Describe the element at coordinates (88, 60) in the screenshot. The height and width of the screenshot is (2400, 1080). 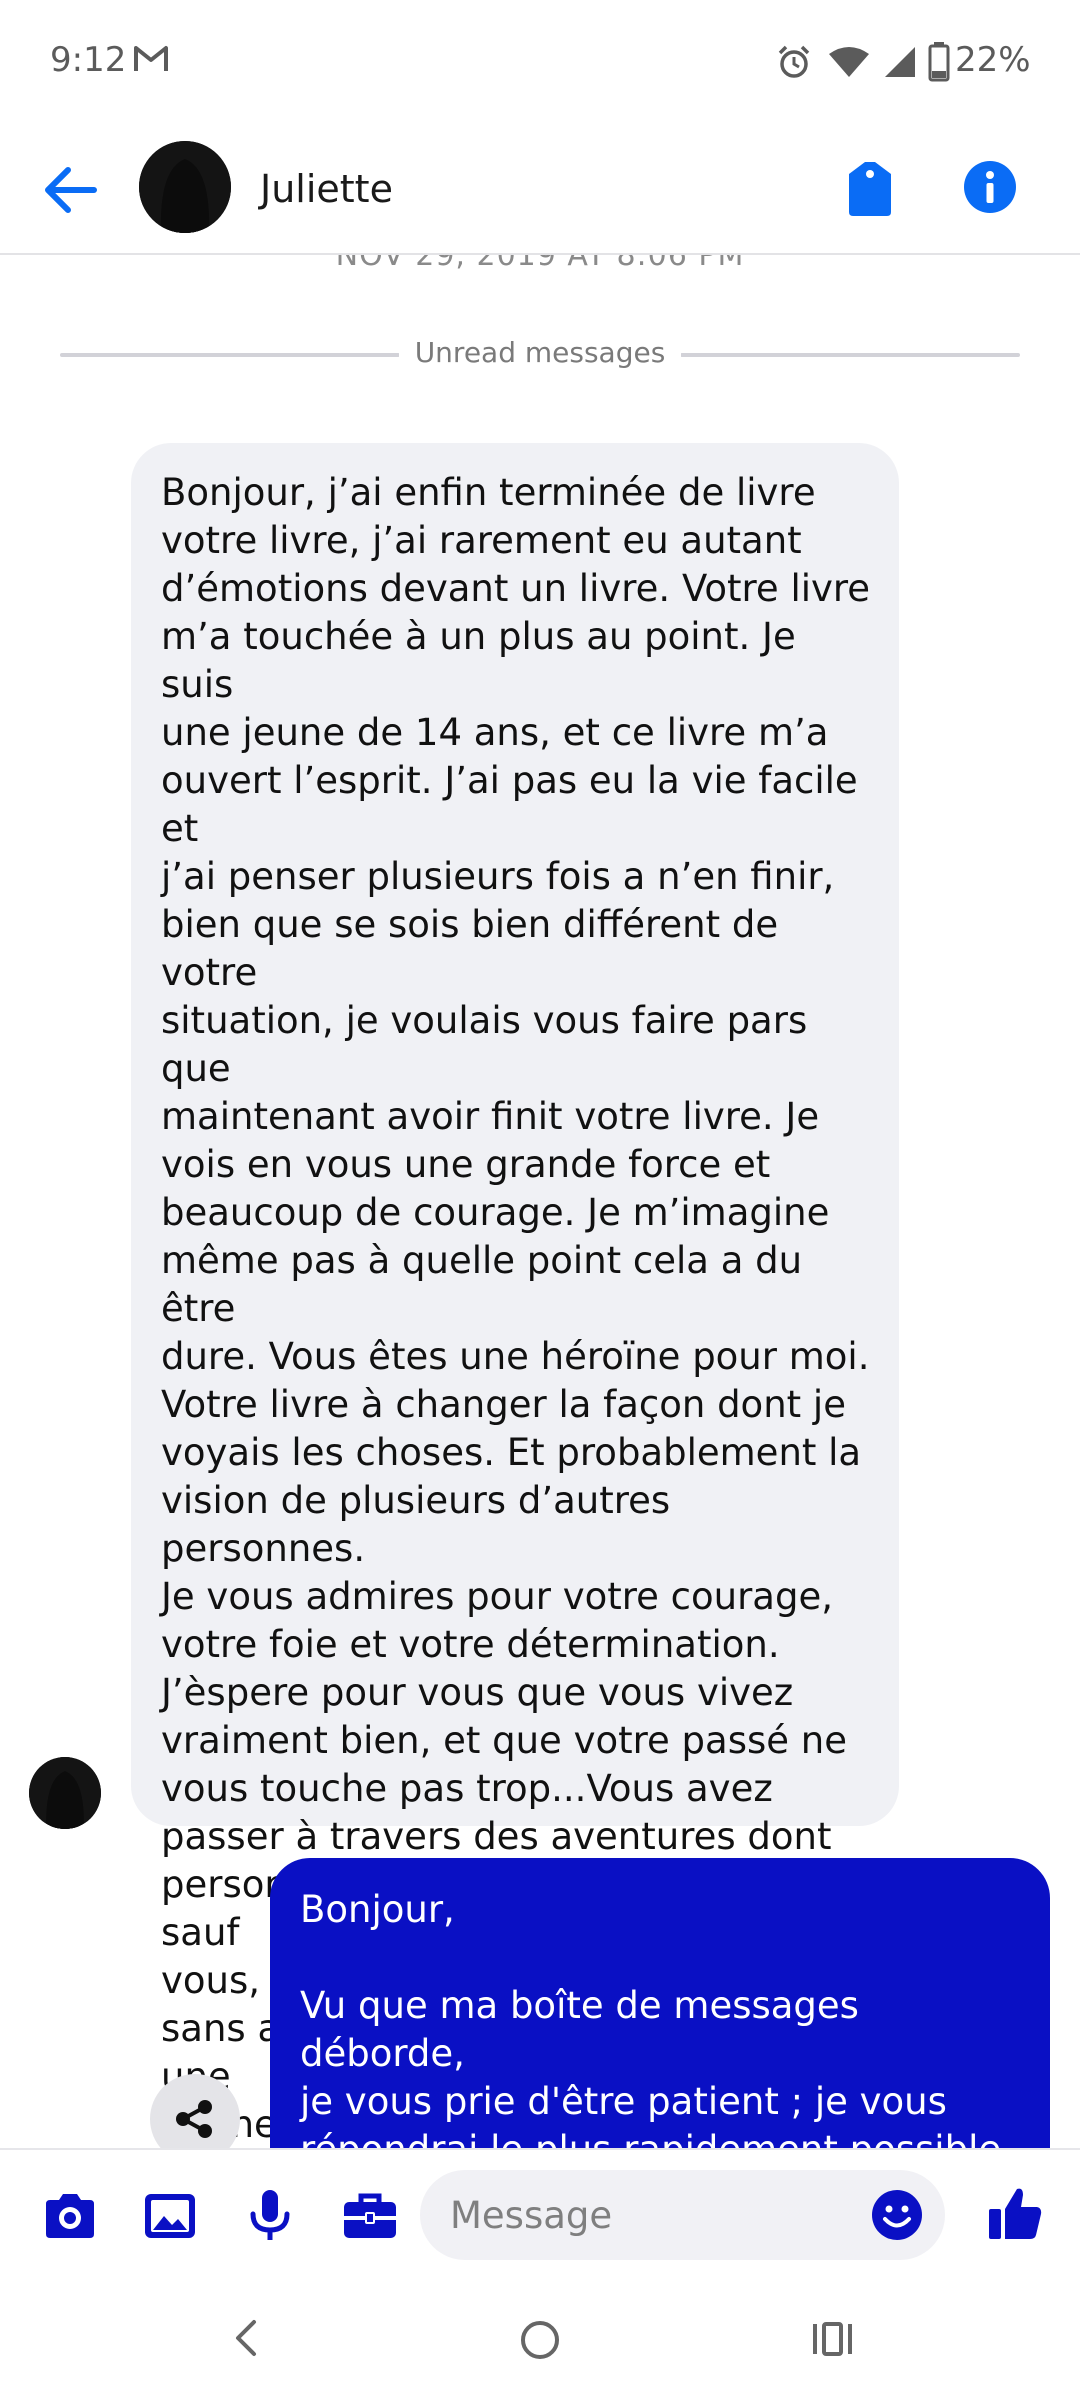
I see `status-time: 9:12` at that location.